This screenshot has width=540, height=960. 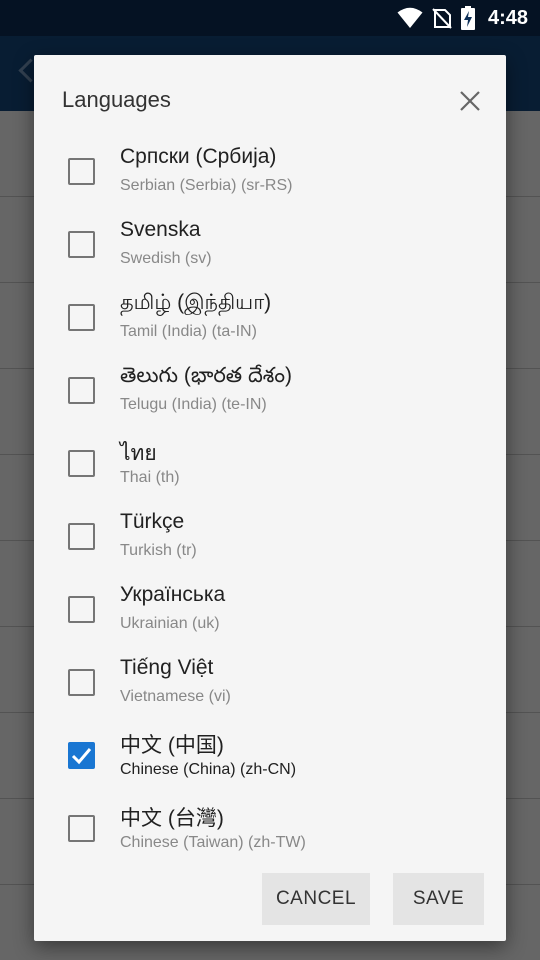 I want to click on language-subtitle: Tamil (India) (ta-IN), so click(x=188, y=331).